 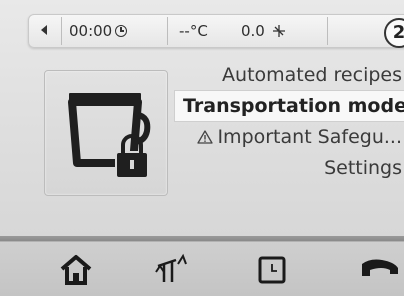 I want to click on menu-item-label: Automated recipes, so click(x=312, y=75).